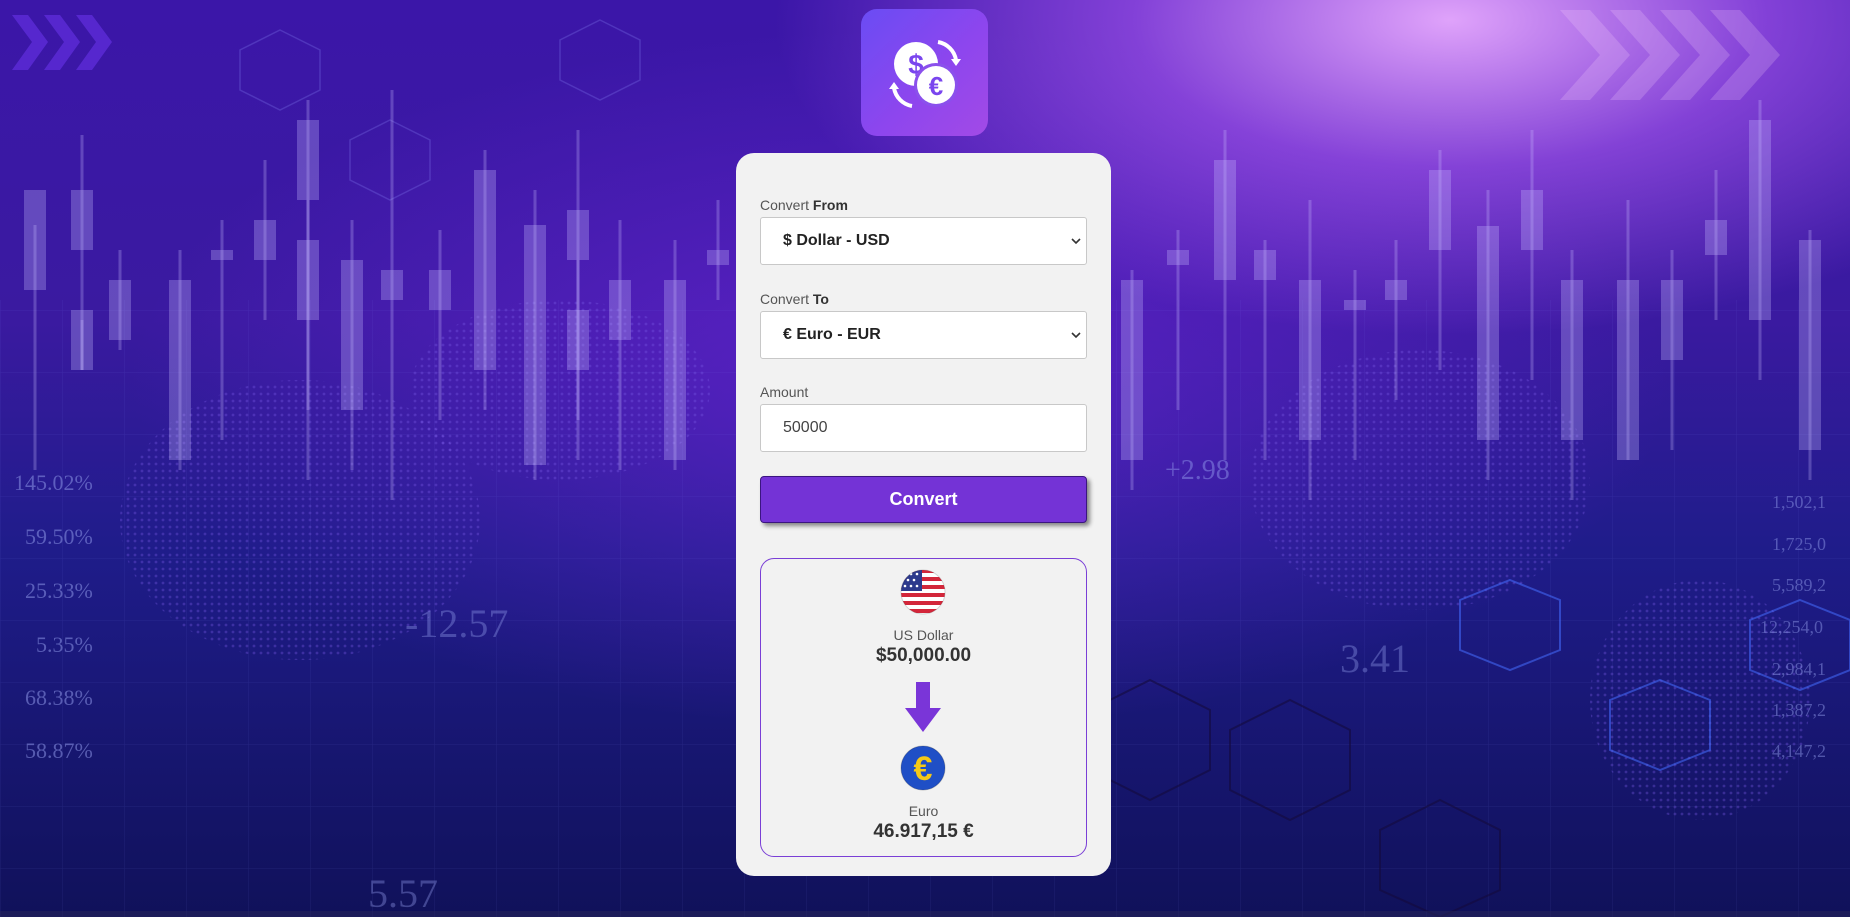 The width and height of the screenshot is (1850, 917). Describe the element at coordinates (836, 240) in the screenshot. I see `convert-from-value: $ Dollar - USD` at that location.